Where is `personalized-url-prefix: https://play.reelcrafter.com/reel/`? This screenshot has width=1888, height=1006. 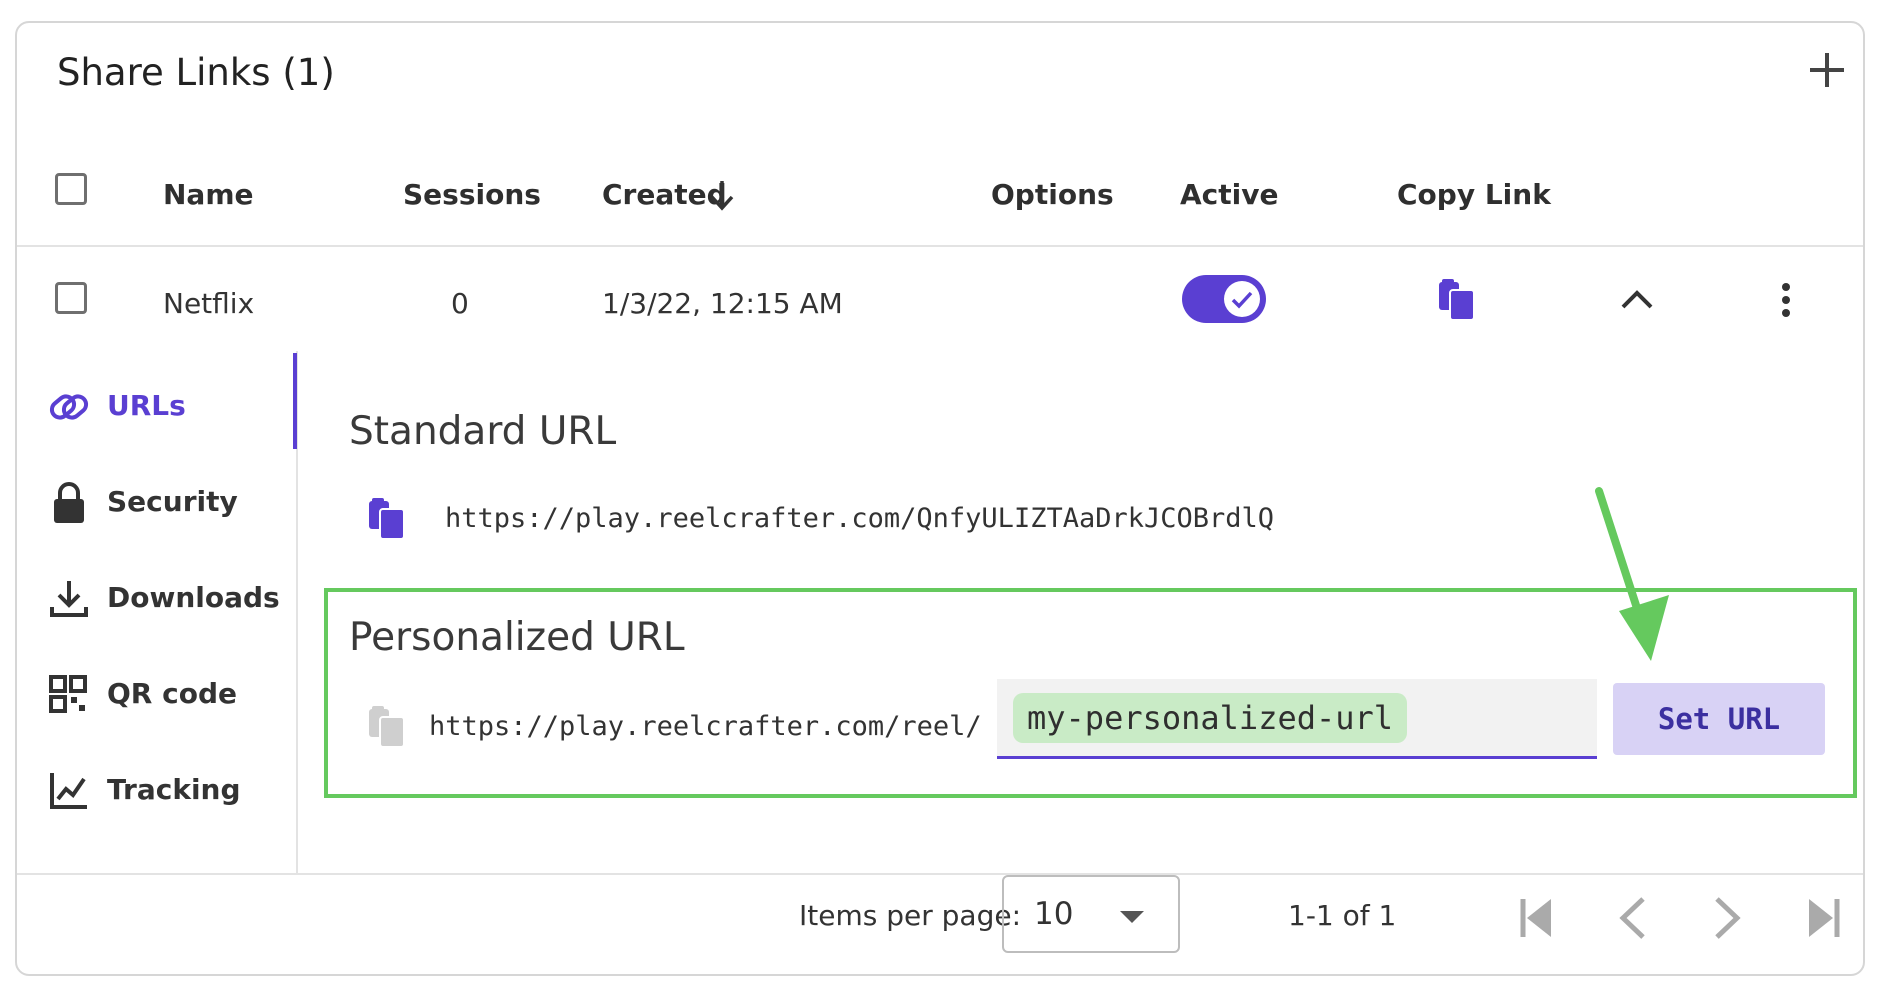
personalized-url-prefix: https://play.reelcrafter.com/reel/ is located at coordinates (705, 726).